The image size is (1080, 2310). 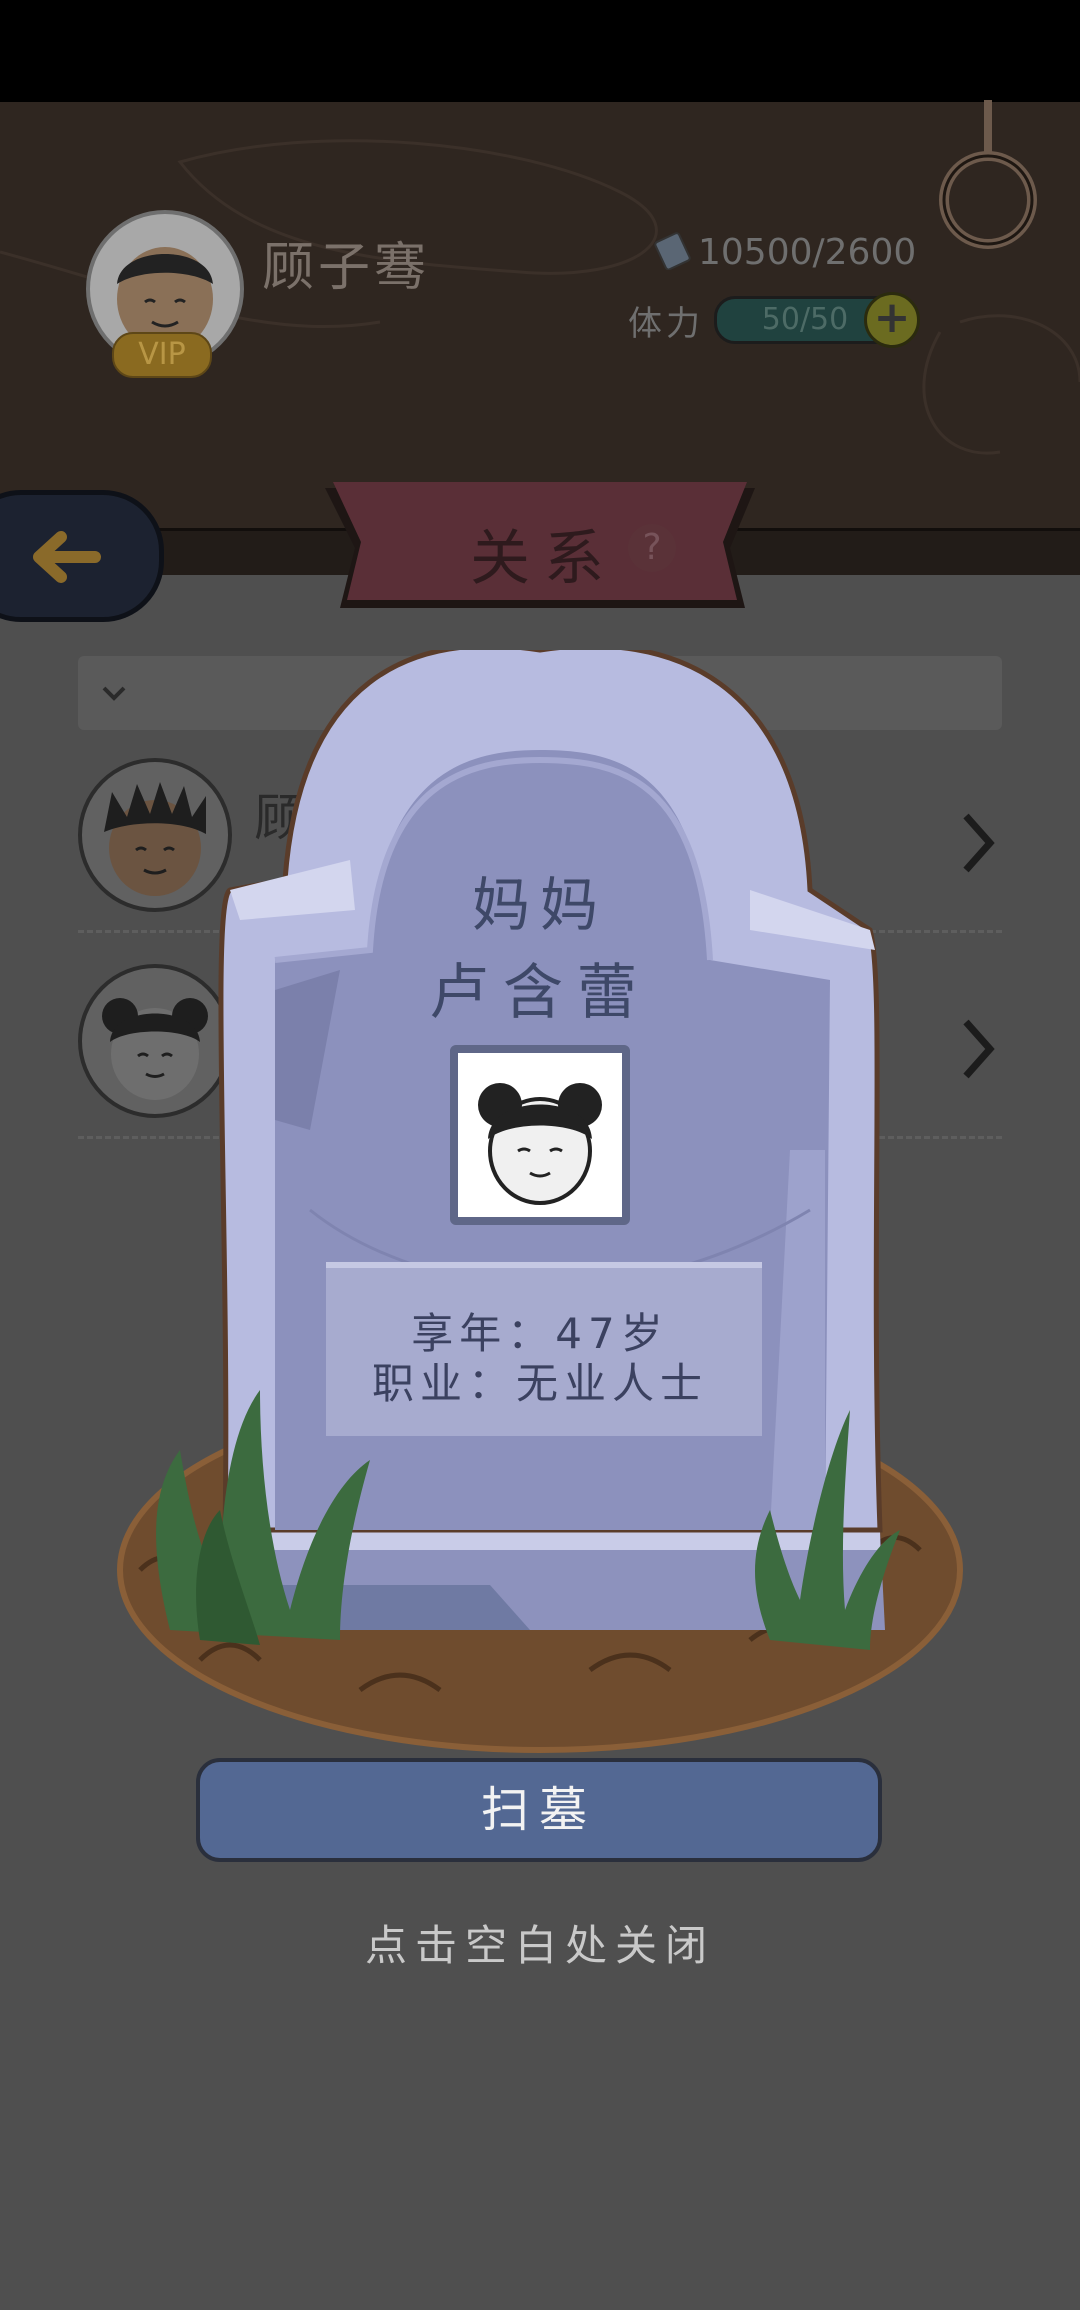 What do you see at coordinates (539, 1383) in the screenshot?
I see `occupation-text: 职业：无业人士` at bounding box center [539, 1383].